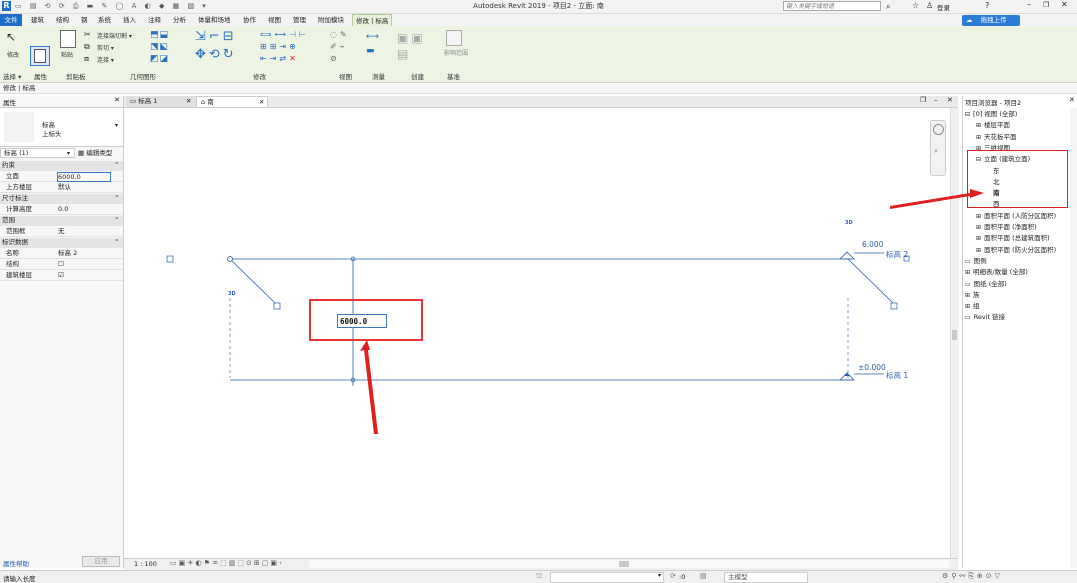 The image size is (1077, 583). What do you see at coordinates (13, 38) in the screenshot?
I see `select-cursor-icon: ↖` at bounding box center [13, 38].